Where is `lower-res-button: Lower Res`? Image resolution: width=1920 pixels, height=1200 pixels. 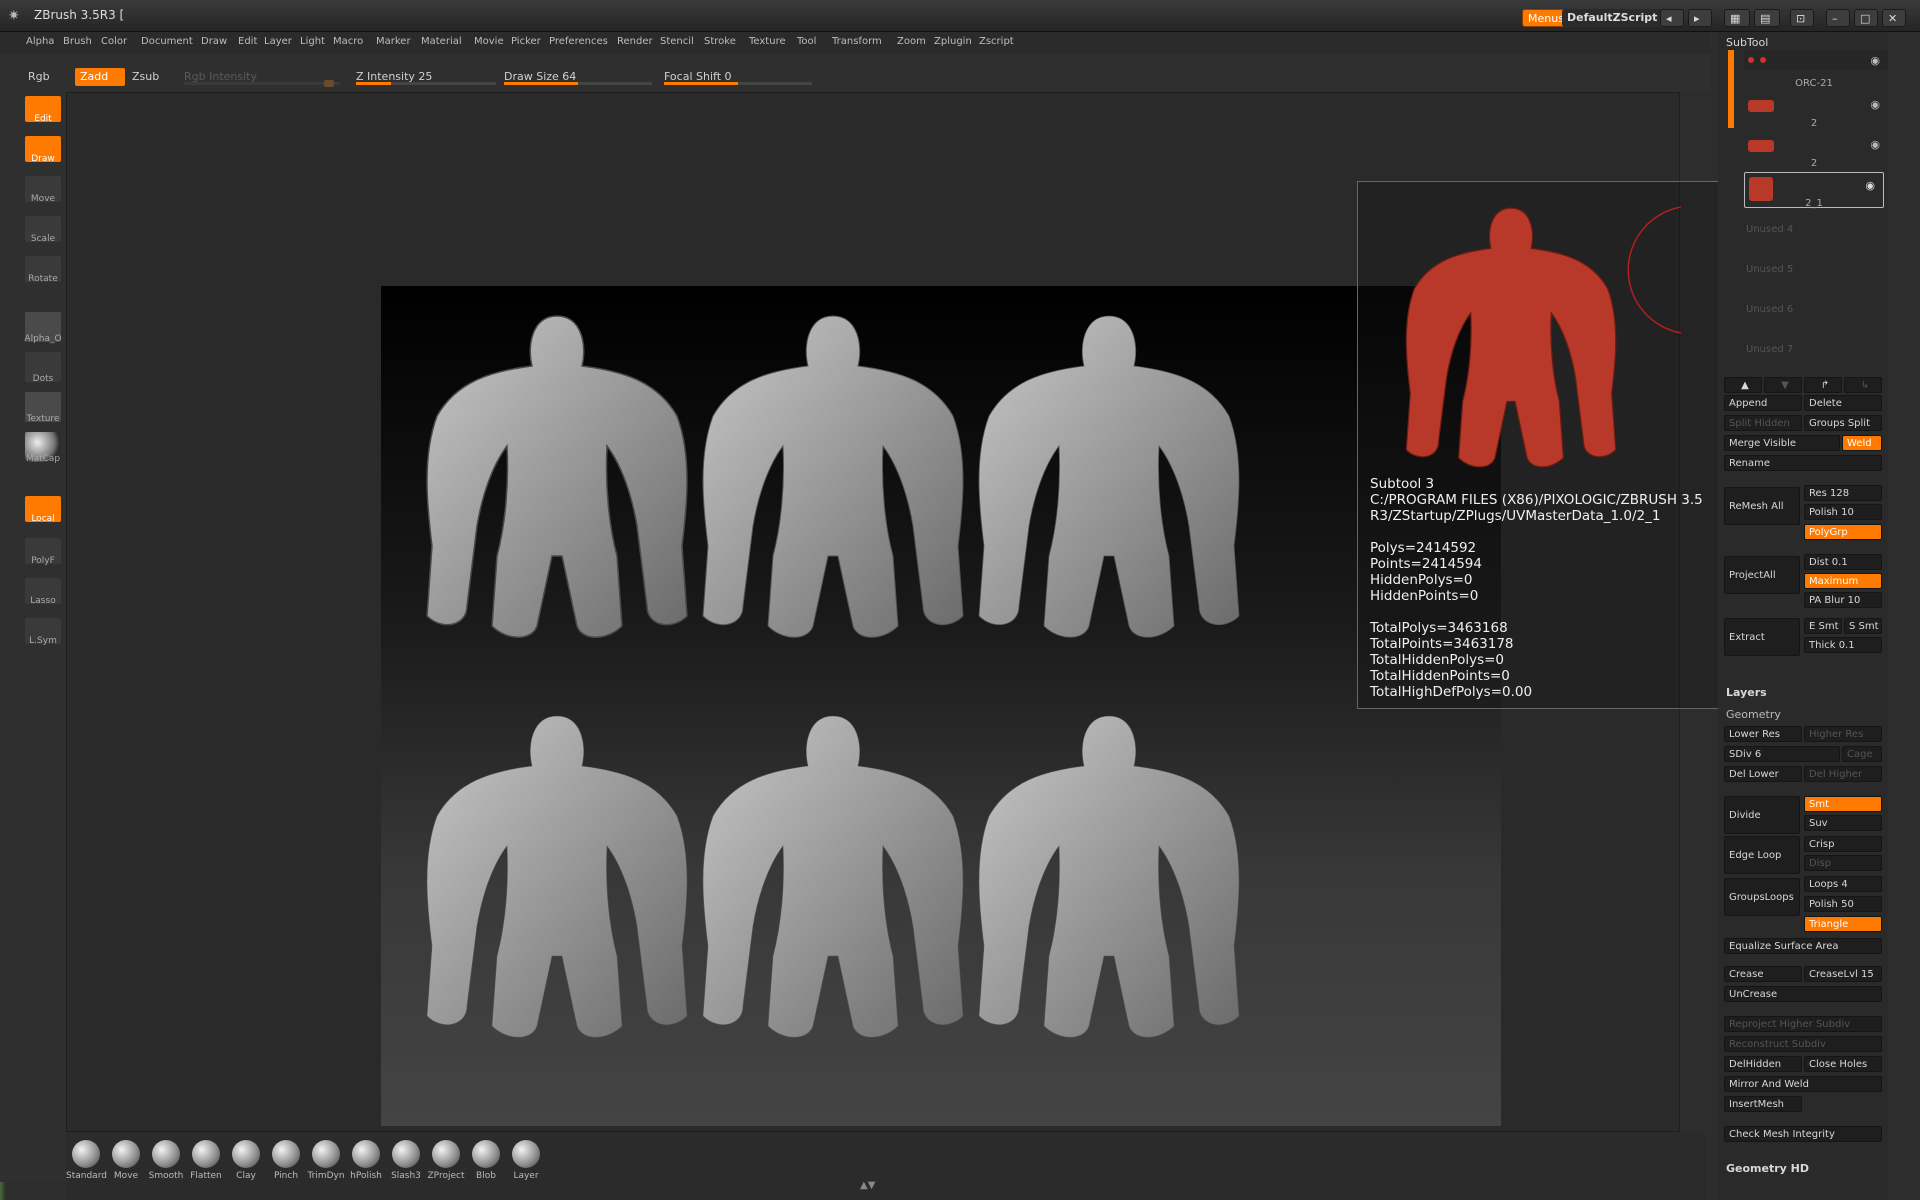 lower-res-button: Lower Res is located at coordinates (1763, 734).